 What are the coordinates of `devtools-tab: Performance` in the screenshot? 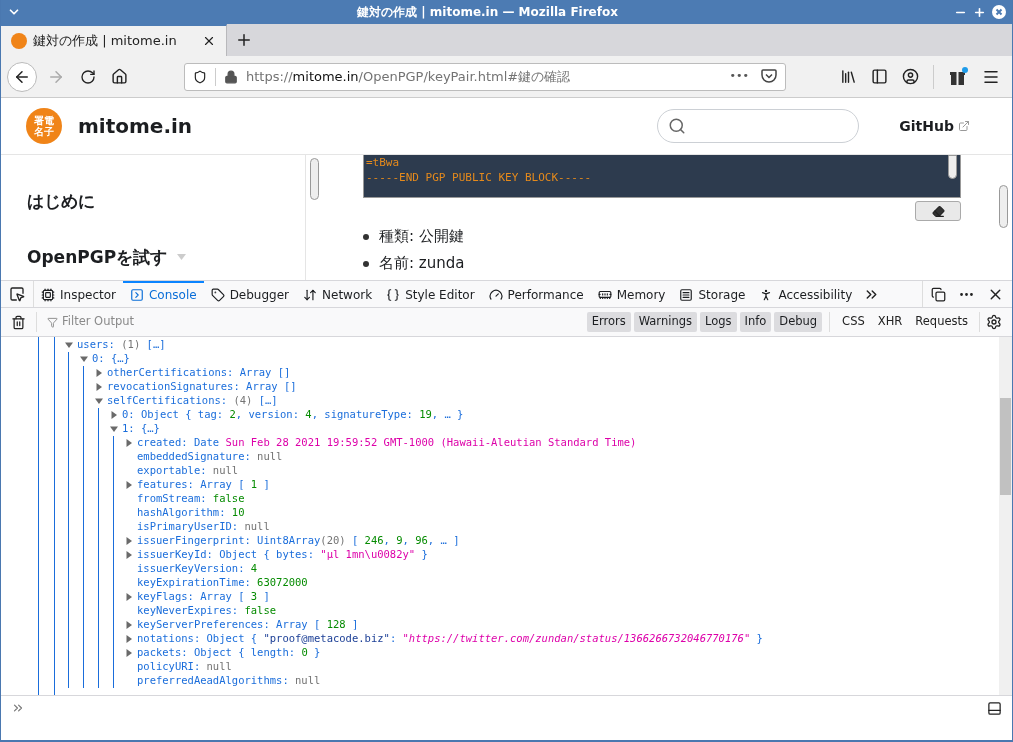 It's located at (536, 294).